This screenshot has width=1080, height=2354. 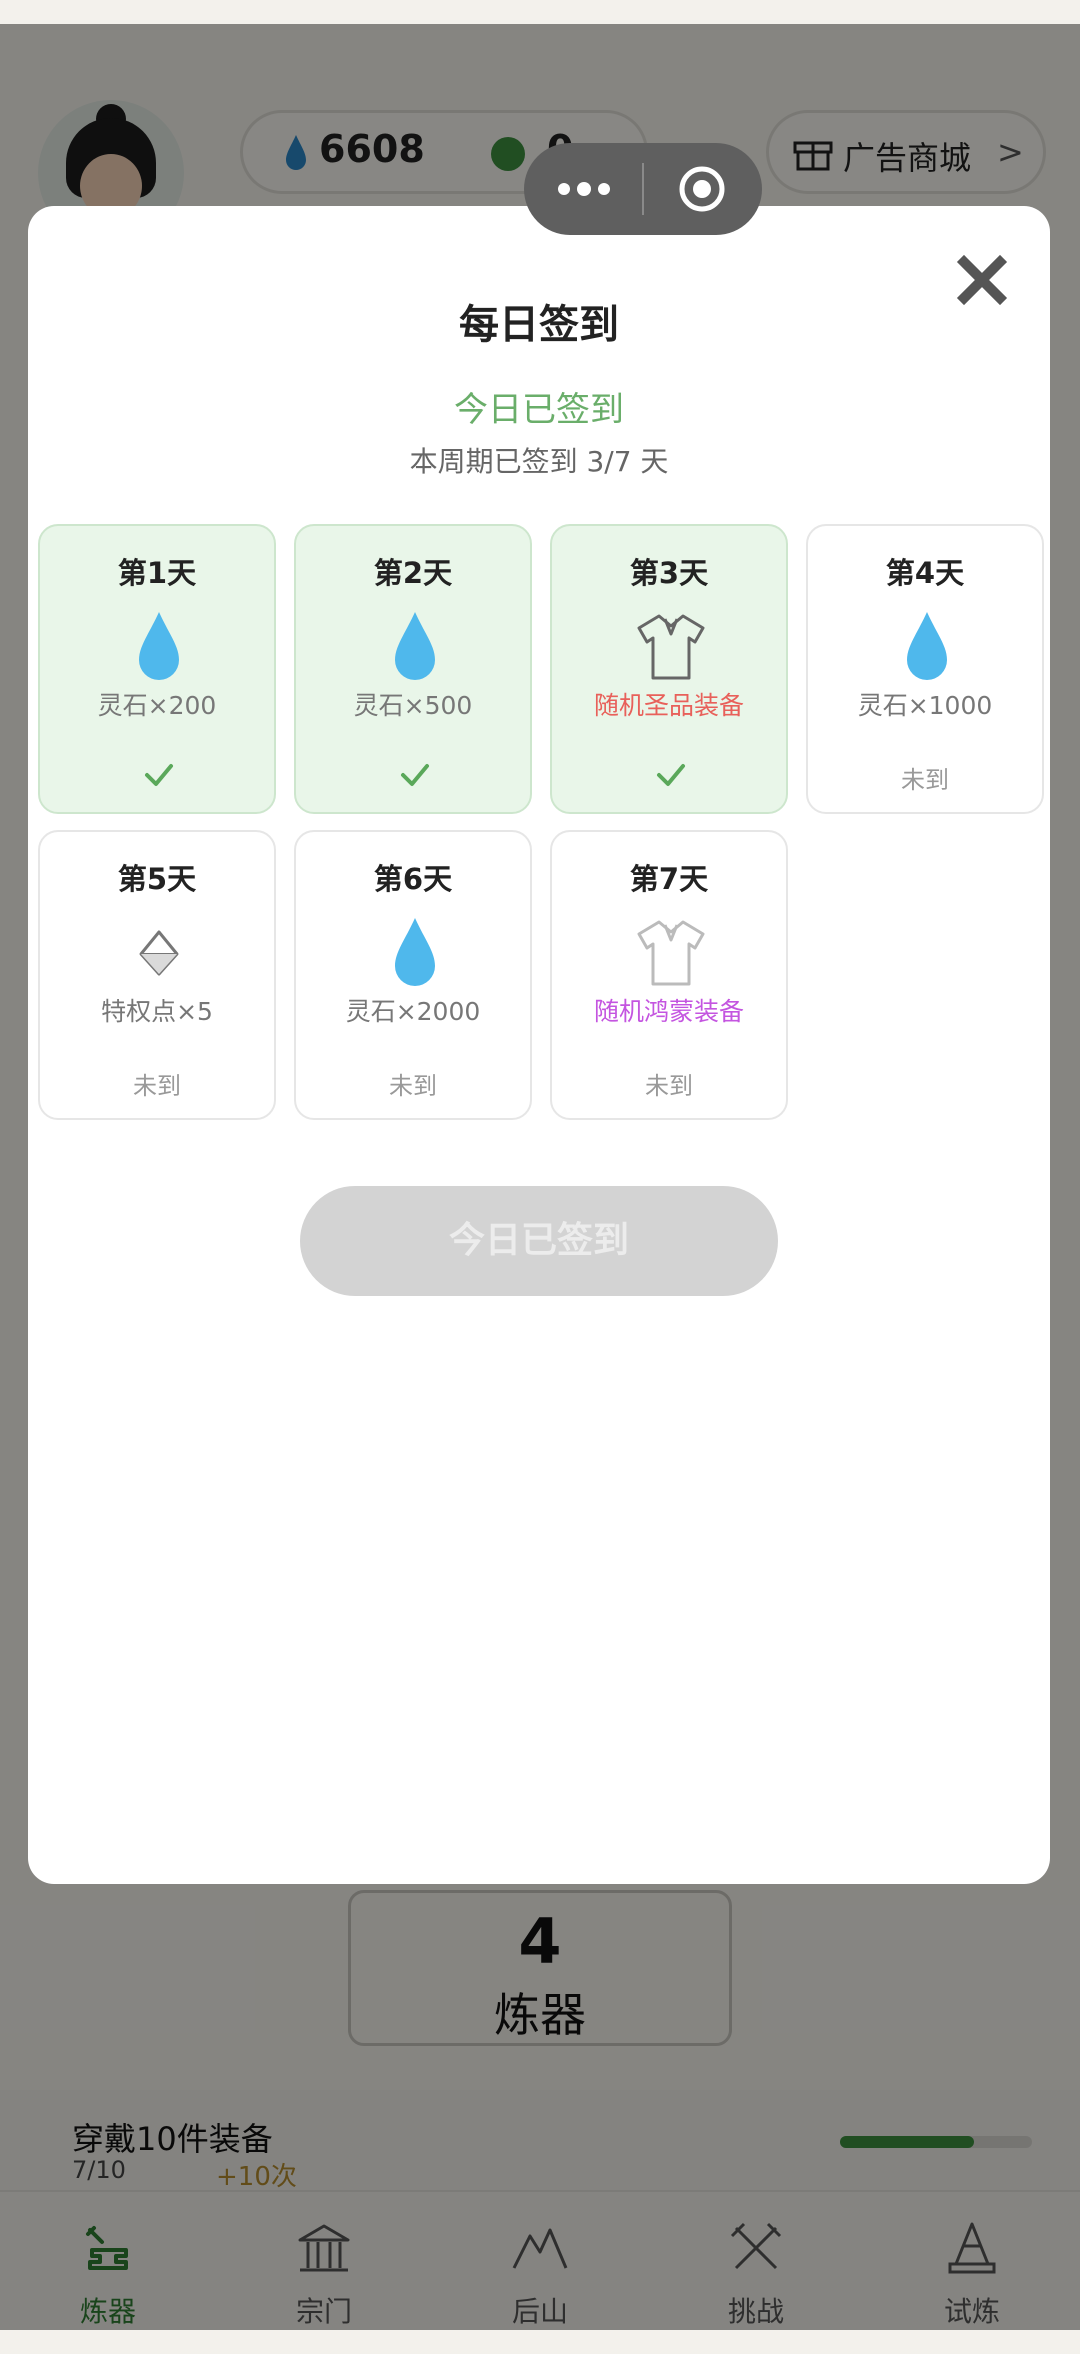 I want to click on modal-title: 每日签到, so click(x=539, y=325).